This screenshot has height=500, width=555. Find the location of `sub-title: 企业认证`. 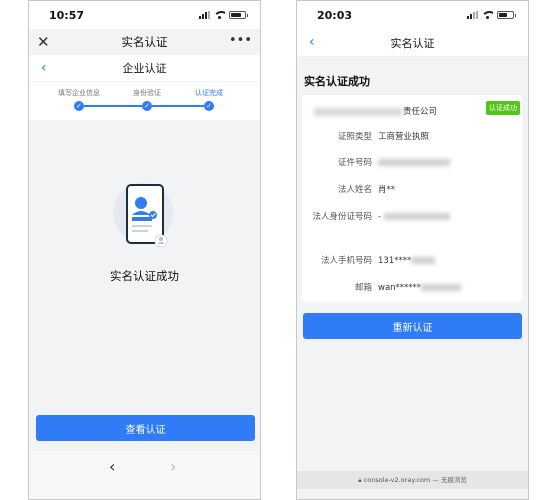

sub-title: 企业认证 is located at coordinates (144, 68).